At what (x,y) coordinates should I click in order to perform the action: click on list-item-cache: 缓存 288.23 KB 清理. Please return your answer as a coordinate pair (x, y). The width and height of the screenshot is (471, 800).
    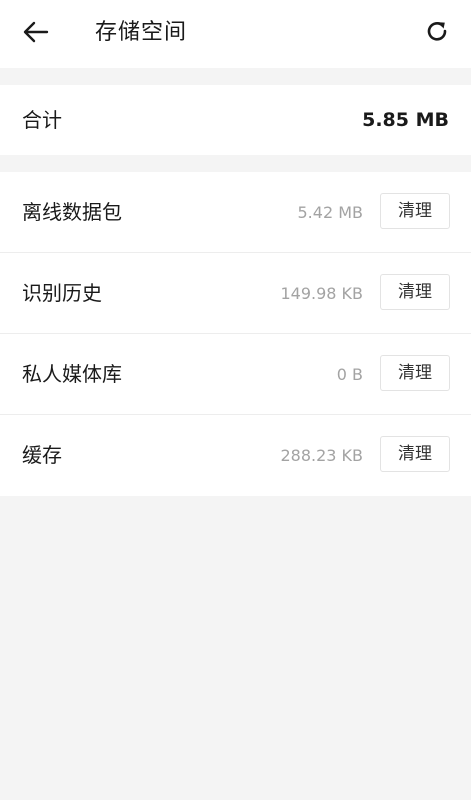
    Looking at the image, I should click on (235, 455).